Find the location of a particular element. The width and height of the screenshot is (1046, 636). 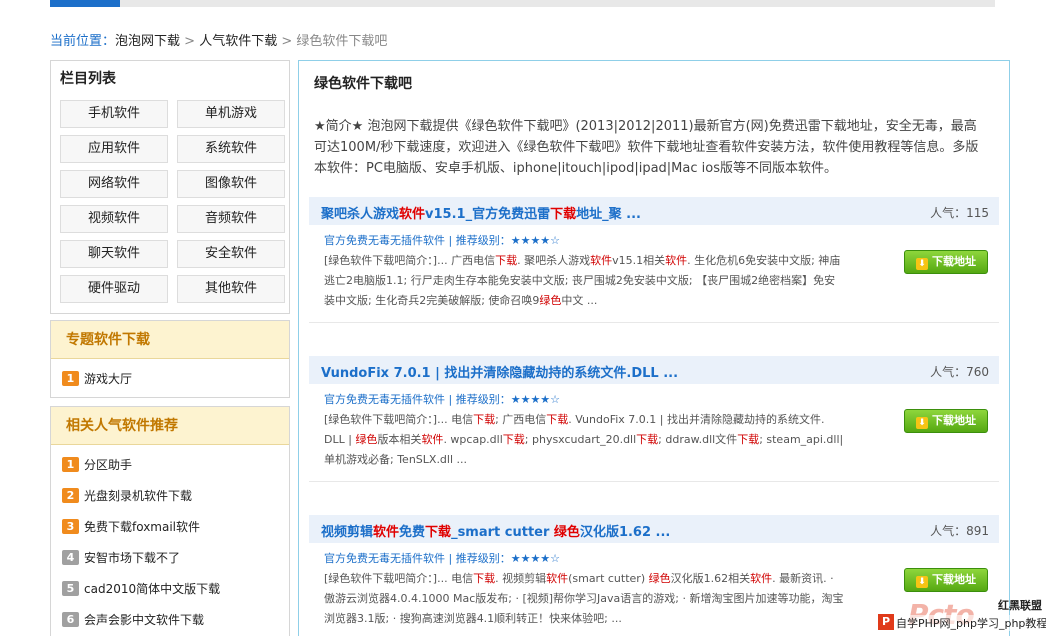

category-button: 其他软件 is located at coordinates (231, 289).